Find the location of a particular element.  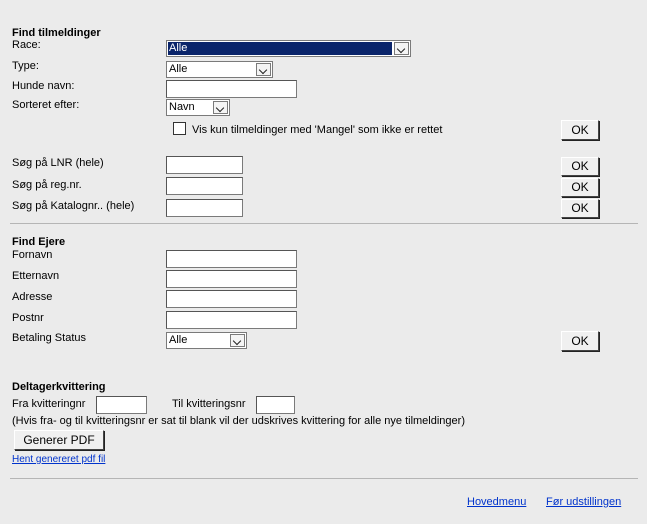

footer-divider is located at coordinates (324, 478).